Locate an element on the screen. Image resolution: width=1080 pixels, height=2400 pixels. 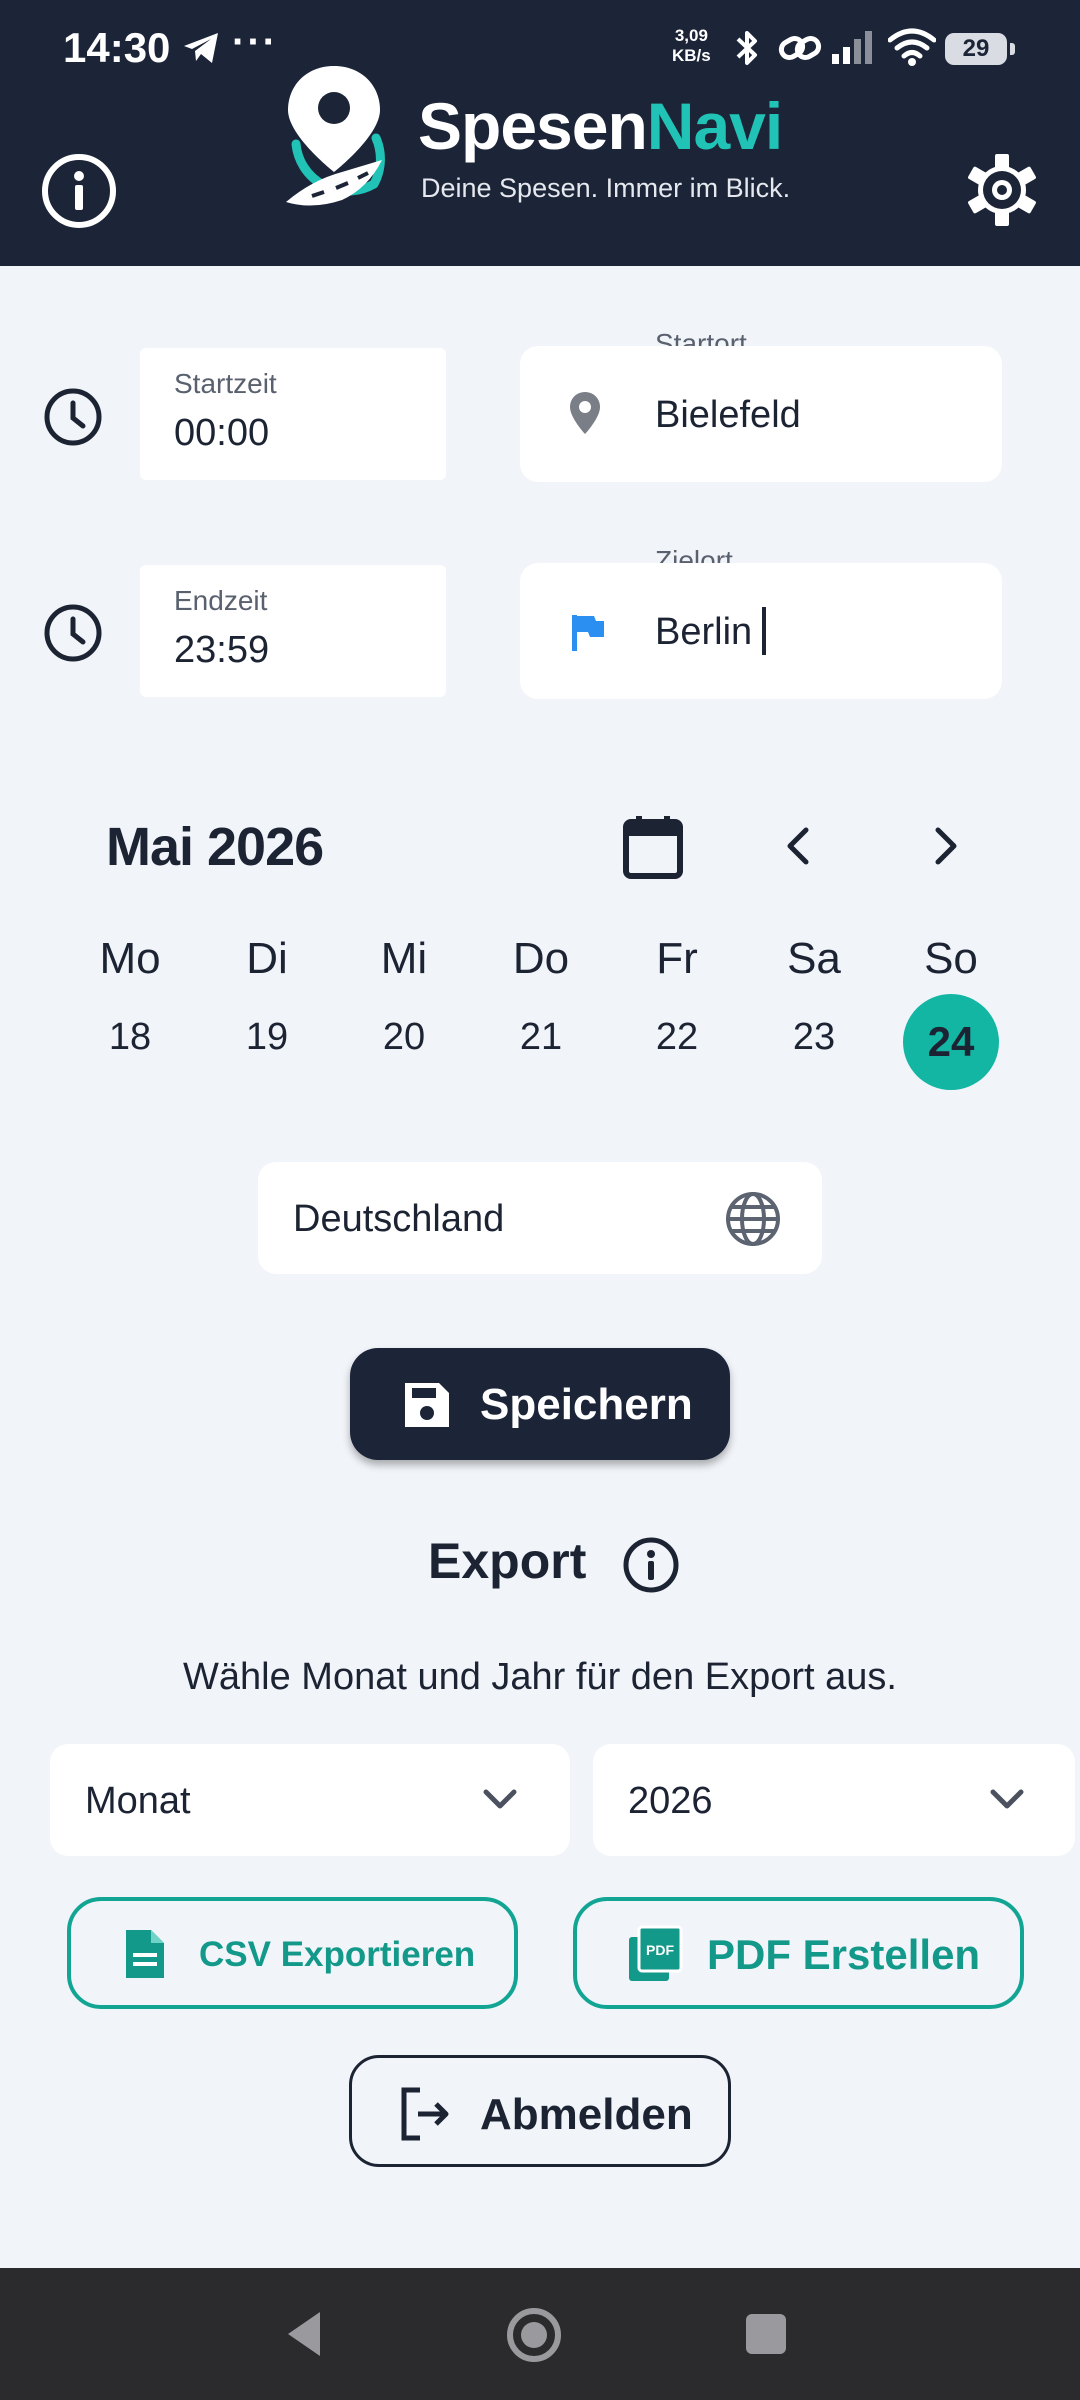
day-20: 20 is located at coordinates (404, 1037).